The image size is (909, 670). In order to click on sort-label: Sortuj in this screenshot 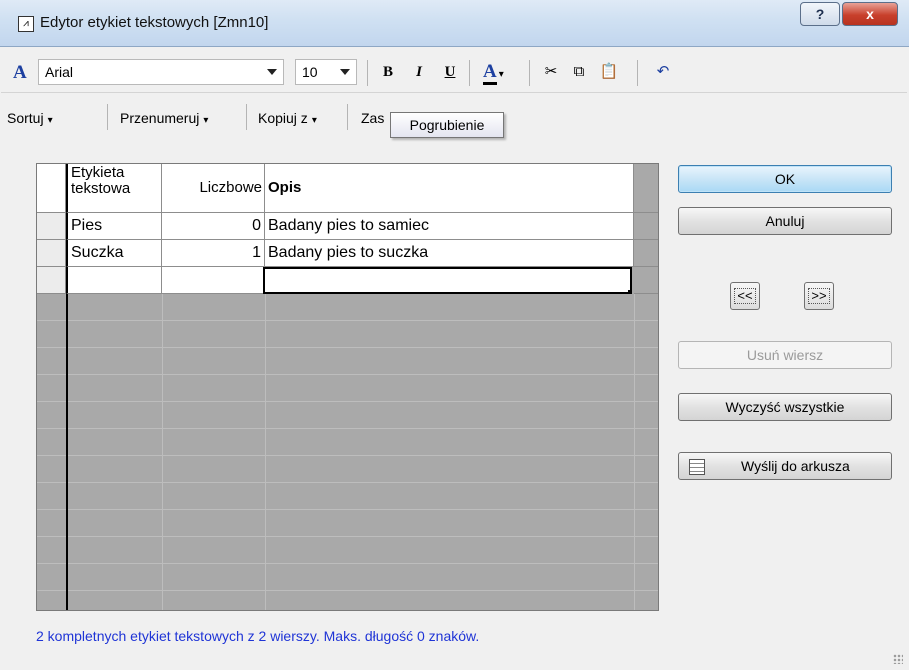, I will do `click(25, 118)`.